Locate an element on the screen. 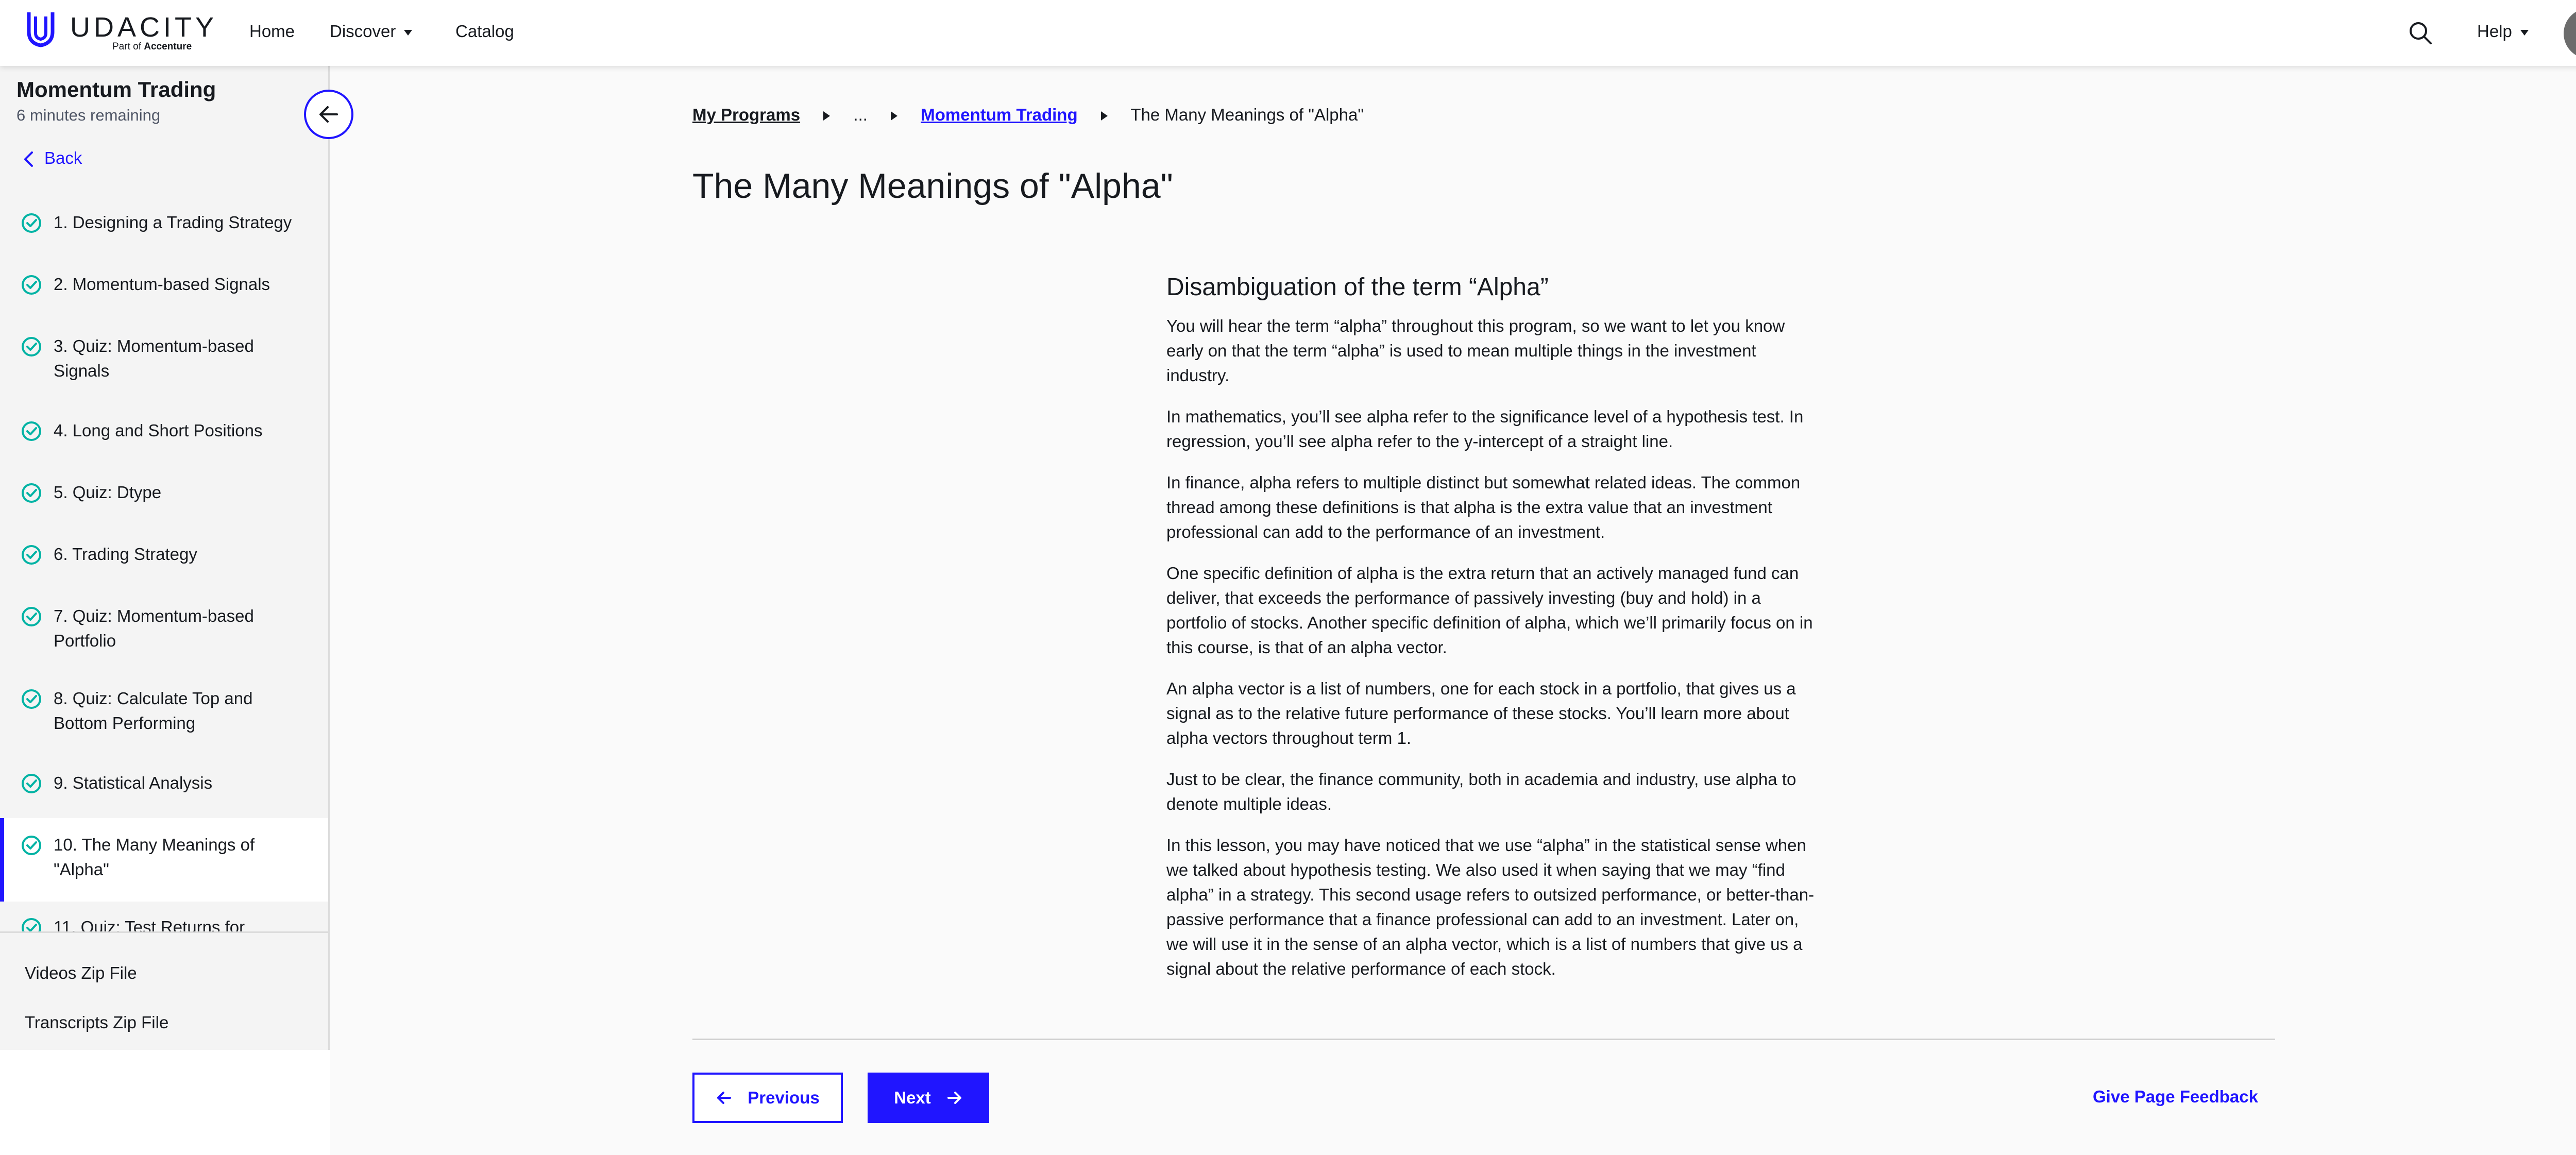 This screenshot has width=2576, height=1155. time-remaining: 6 minutes remaining is located at coordinates (88, 115).